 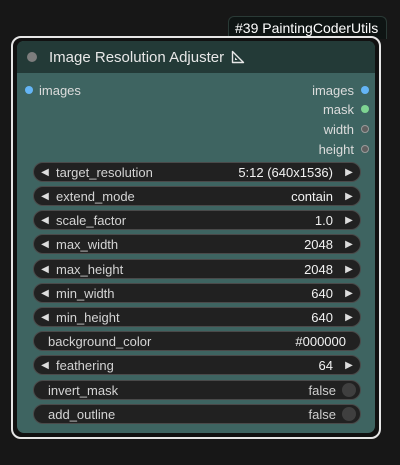 I want to click on input-slot-images: images, so click(x=53, y=90).